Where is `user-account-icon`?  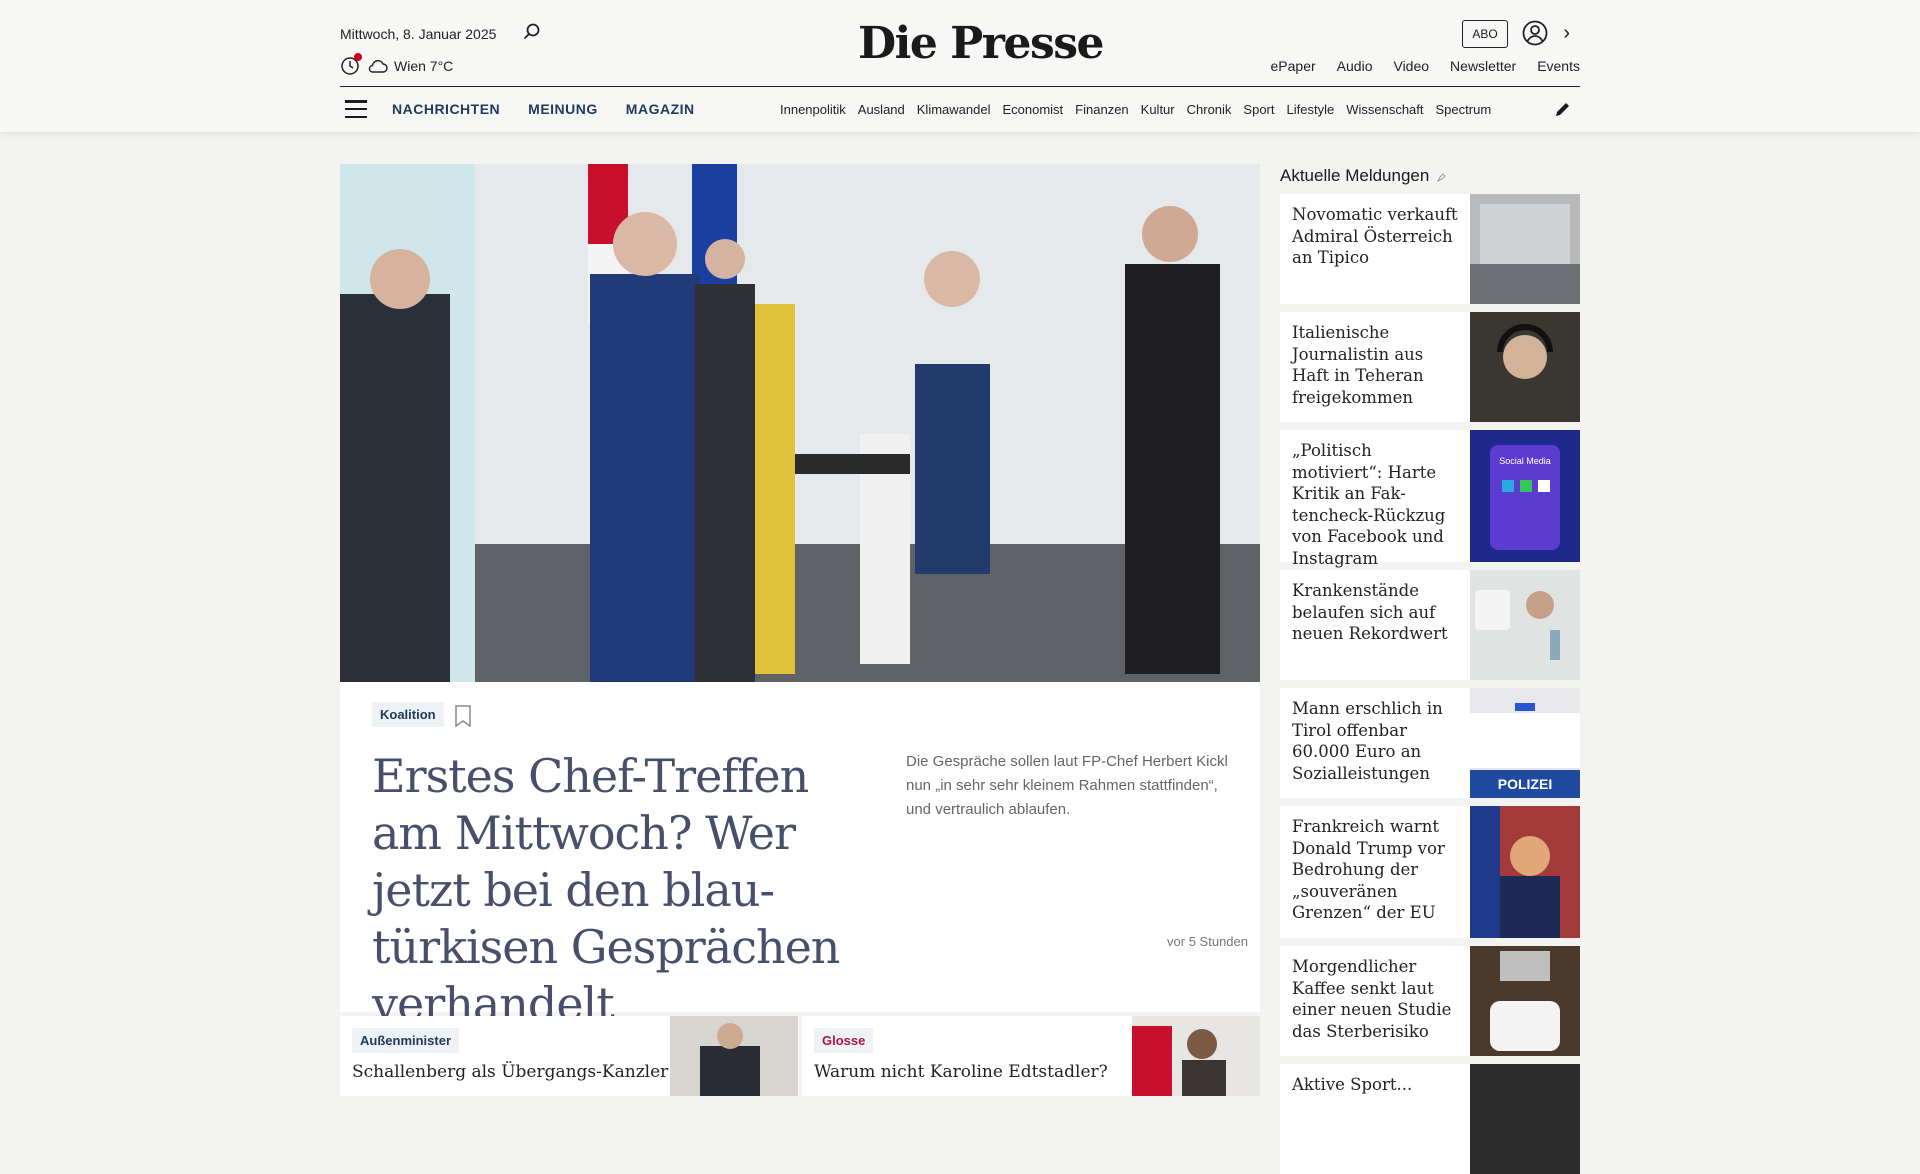
user-account-icon is located at coordinates (1535, 33).